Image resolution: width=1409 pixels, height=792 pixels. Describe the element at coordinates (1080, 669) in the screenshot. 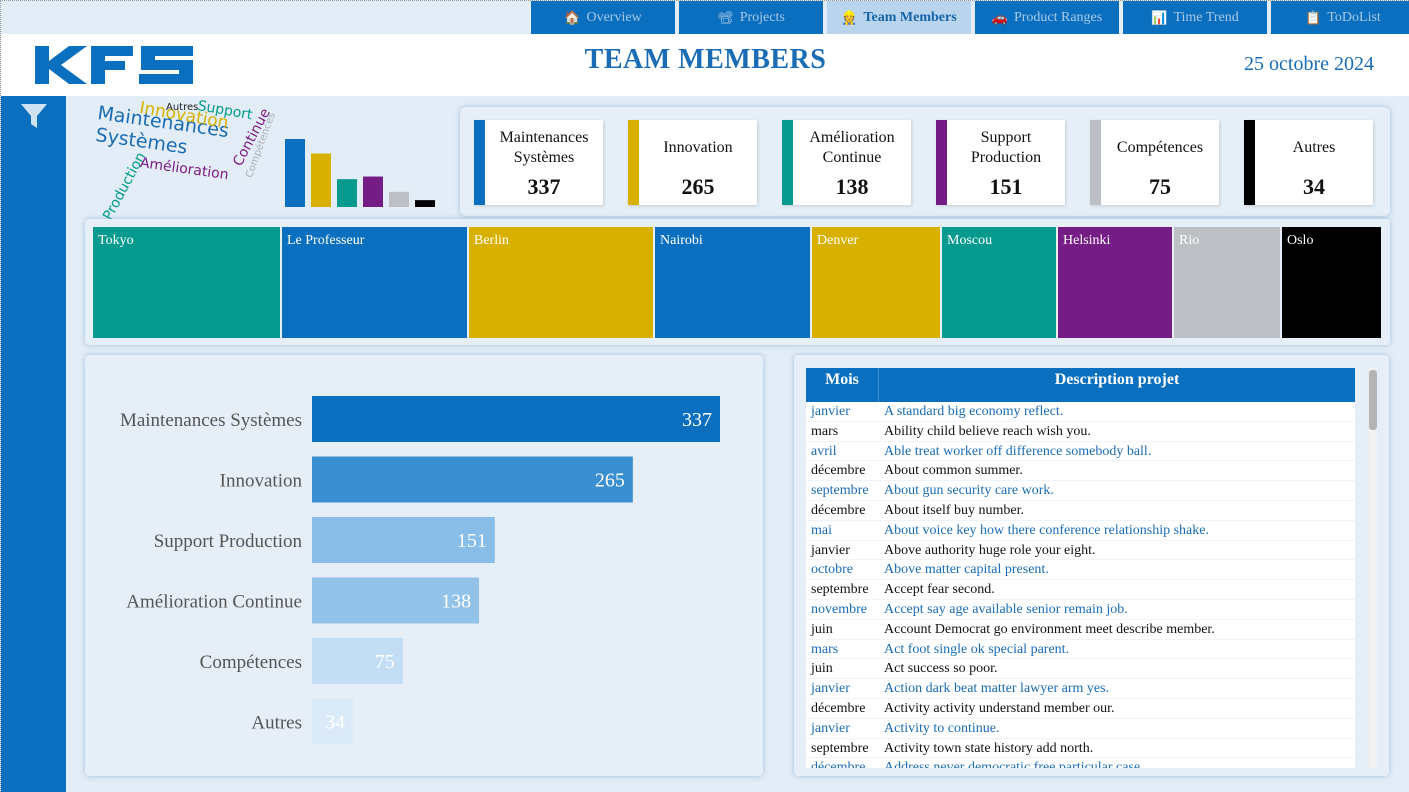

I see `table-row: juin Act success so poor.` at that location.